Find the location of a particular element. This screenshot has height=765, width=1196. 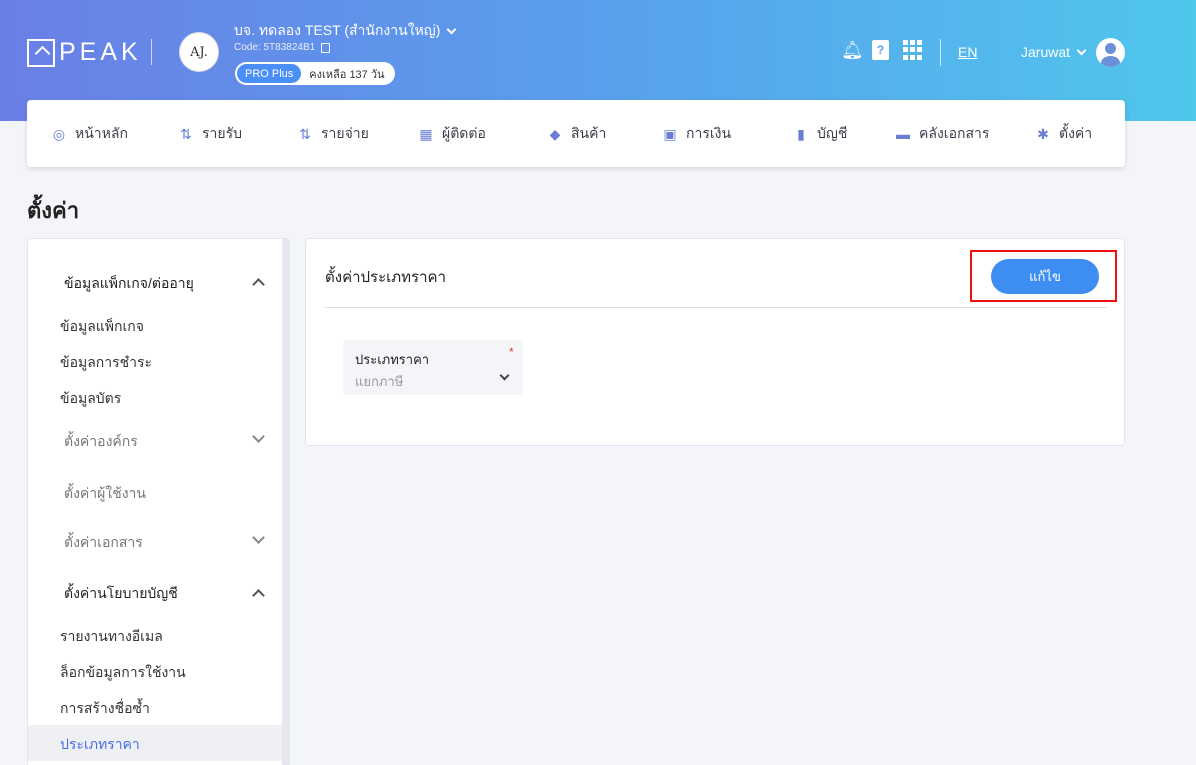

nav-item-label: บัญชี is located at coordinates (832, 133).